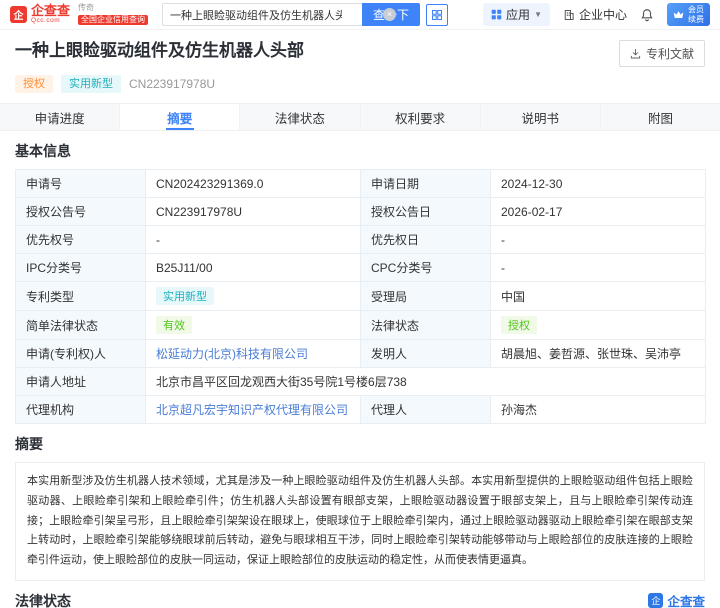  What do you see at coordinates (569, 14) in the screenshot?
I see `building-icon` at bounding box center [569, 14].